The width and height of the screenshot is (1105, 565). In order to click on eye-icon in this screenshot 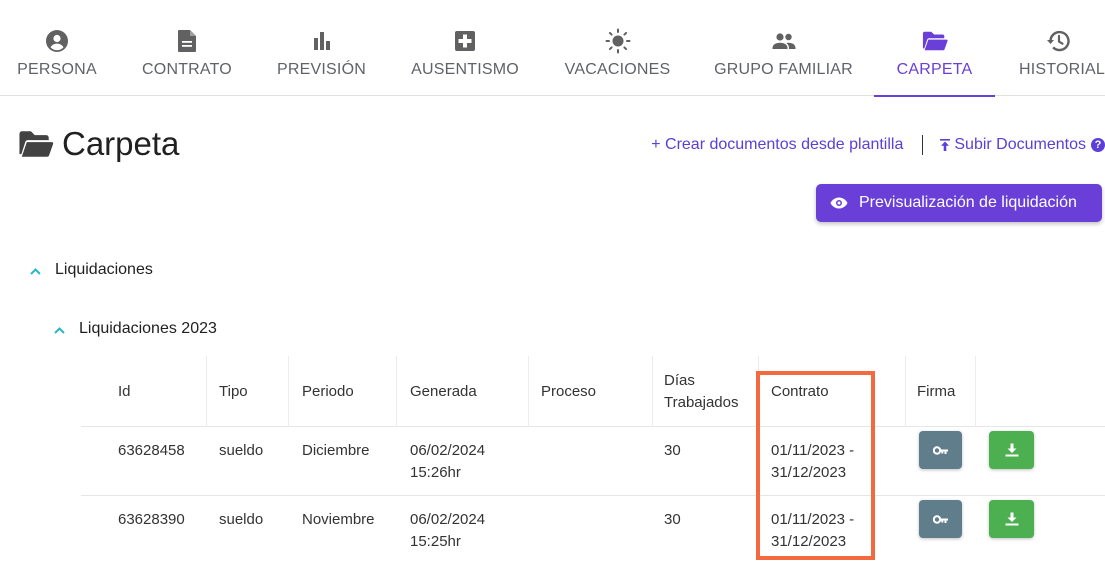, I will do `click(839, 203)`.